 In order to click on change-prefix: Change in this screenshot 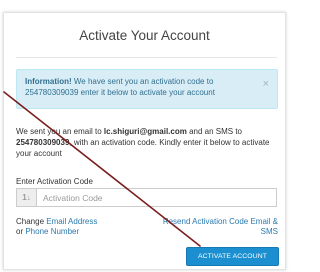, I will do `click(31, 221)`.